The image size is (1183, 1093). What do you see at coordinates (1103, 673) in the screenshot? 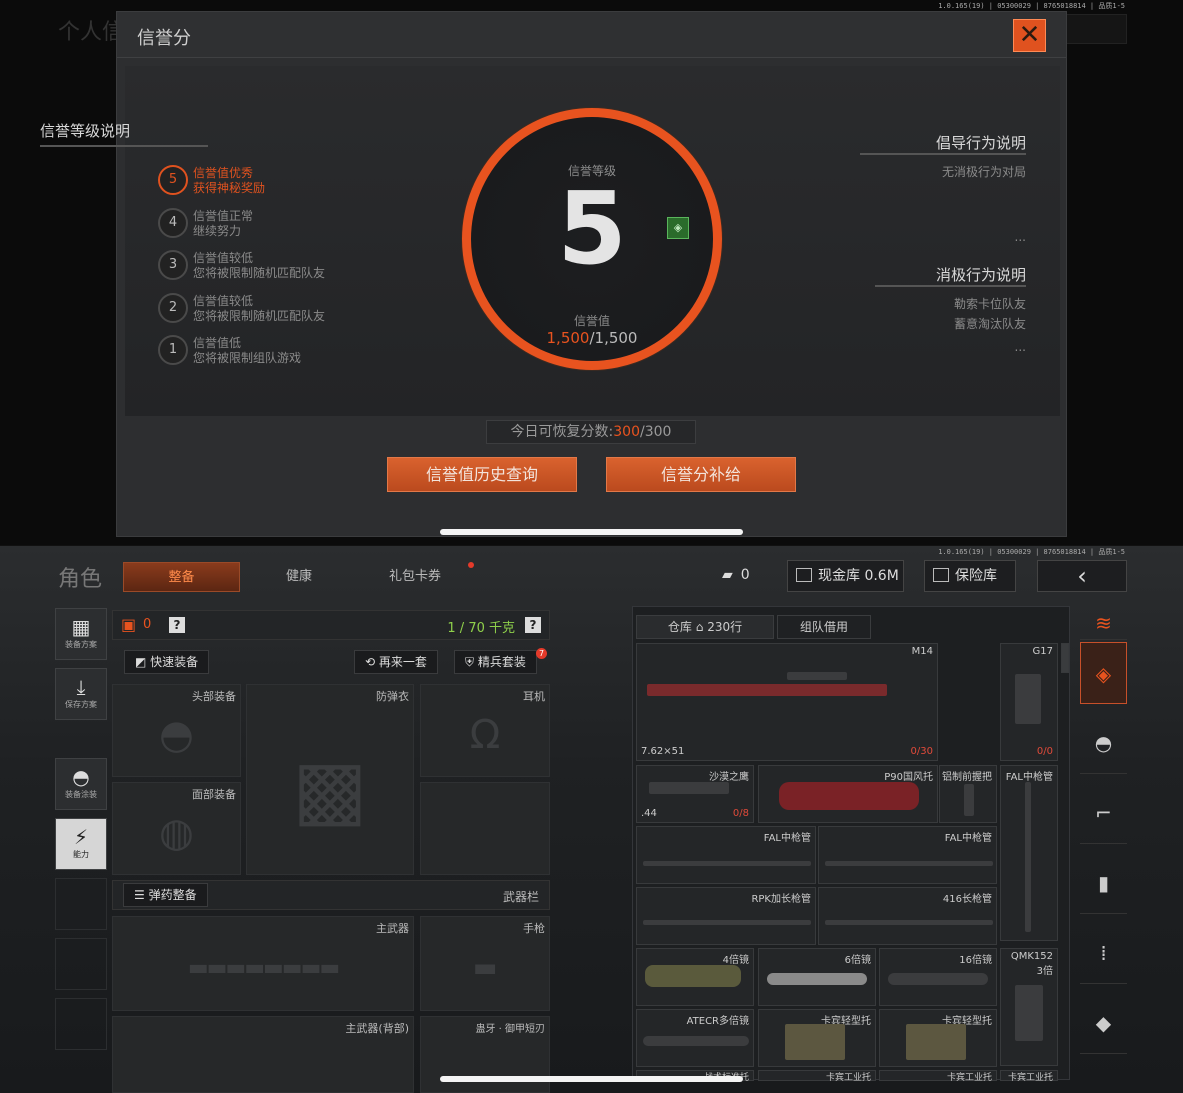
I see `filter-gear-icon: ◈` at bounding box center [1103, 673].